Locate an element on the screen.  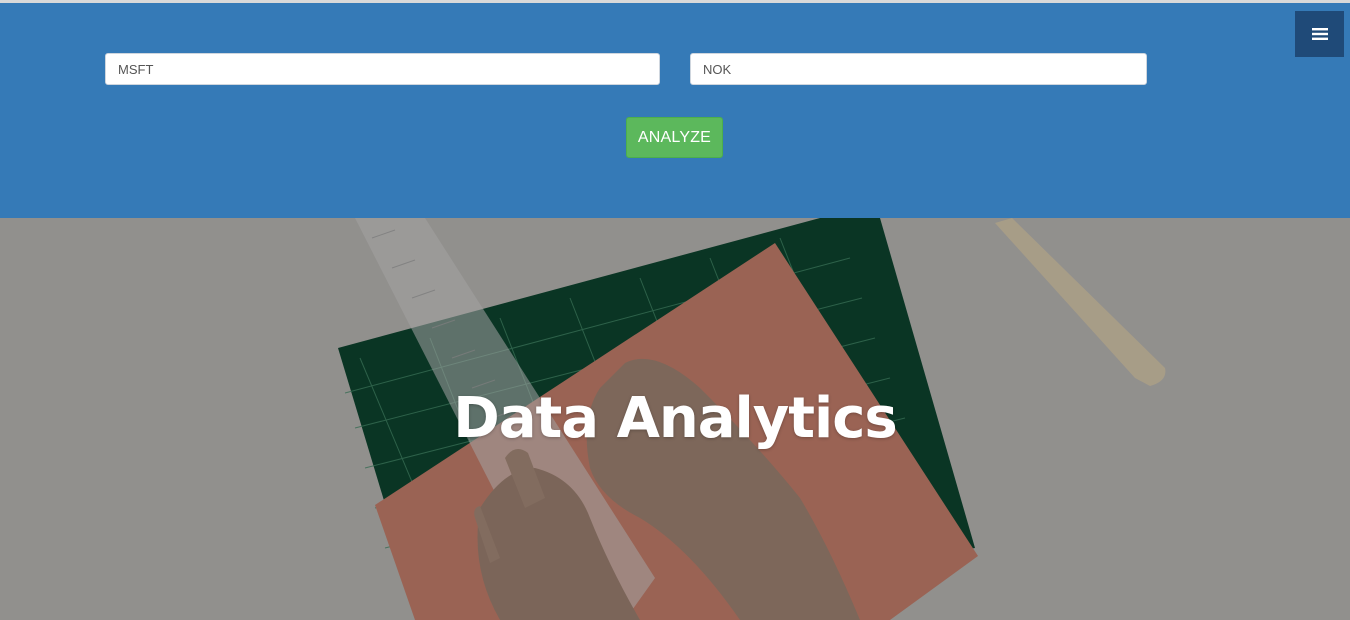
hamburger-menu-icon is located at coordinates (1319, 34).